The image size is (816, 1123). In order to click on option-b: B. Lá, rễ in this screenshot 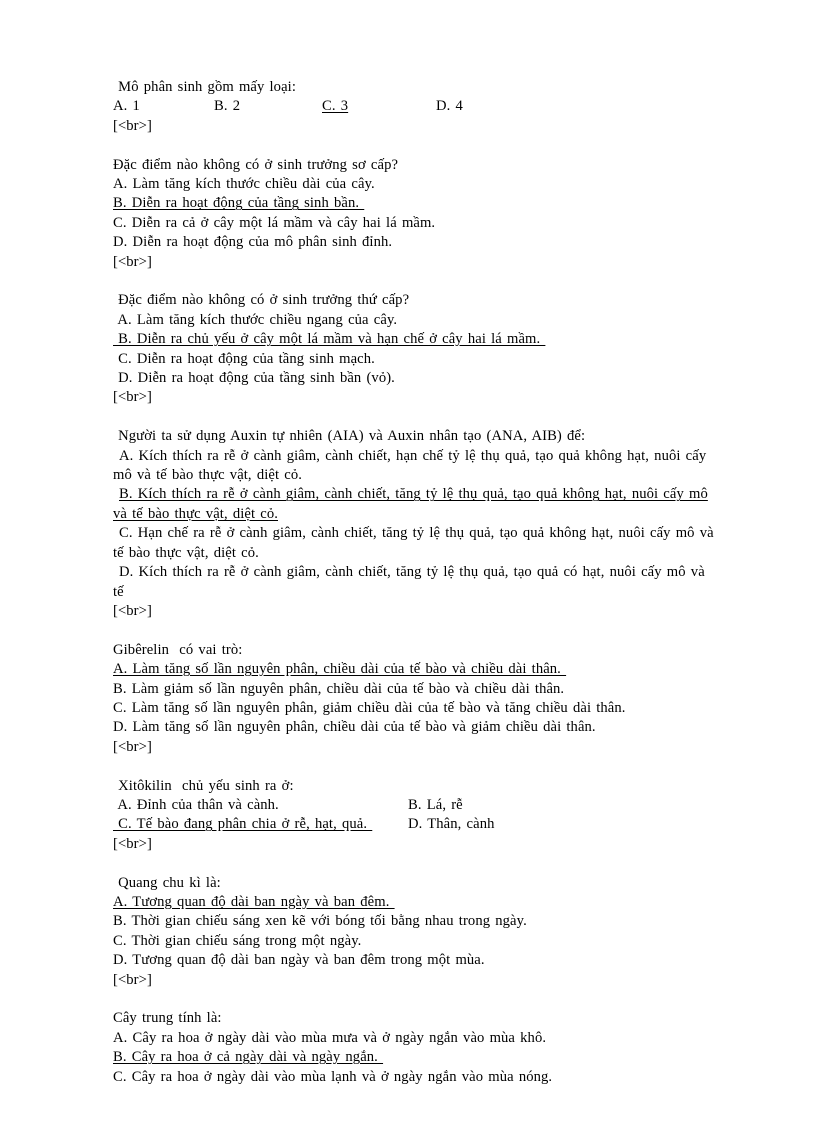, I will do `click(435, 805)`.